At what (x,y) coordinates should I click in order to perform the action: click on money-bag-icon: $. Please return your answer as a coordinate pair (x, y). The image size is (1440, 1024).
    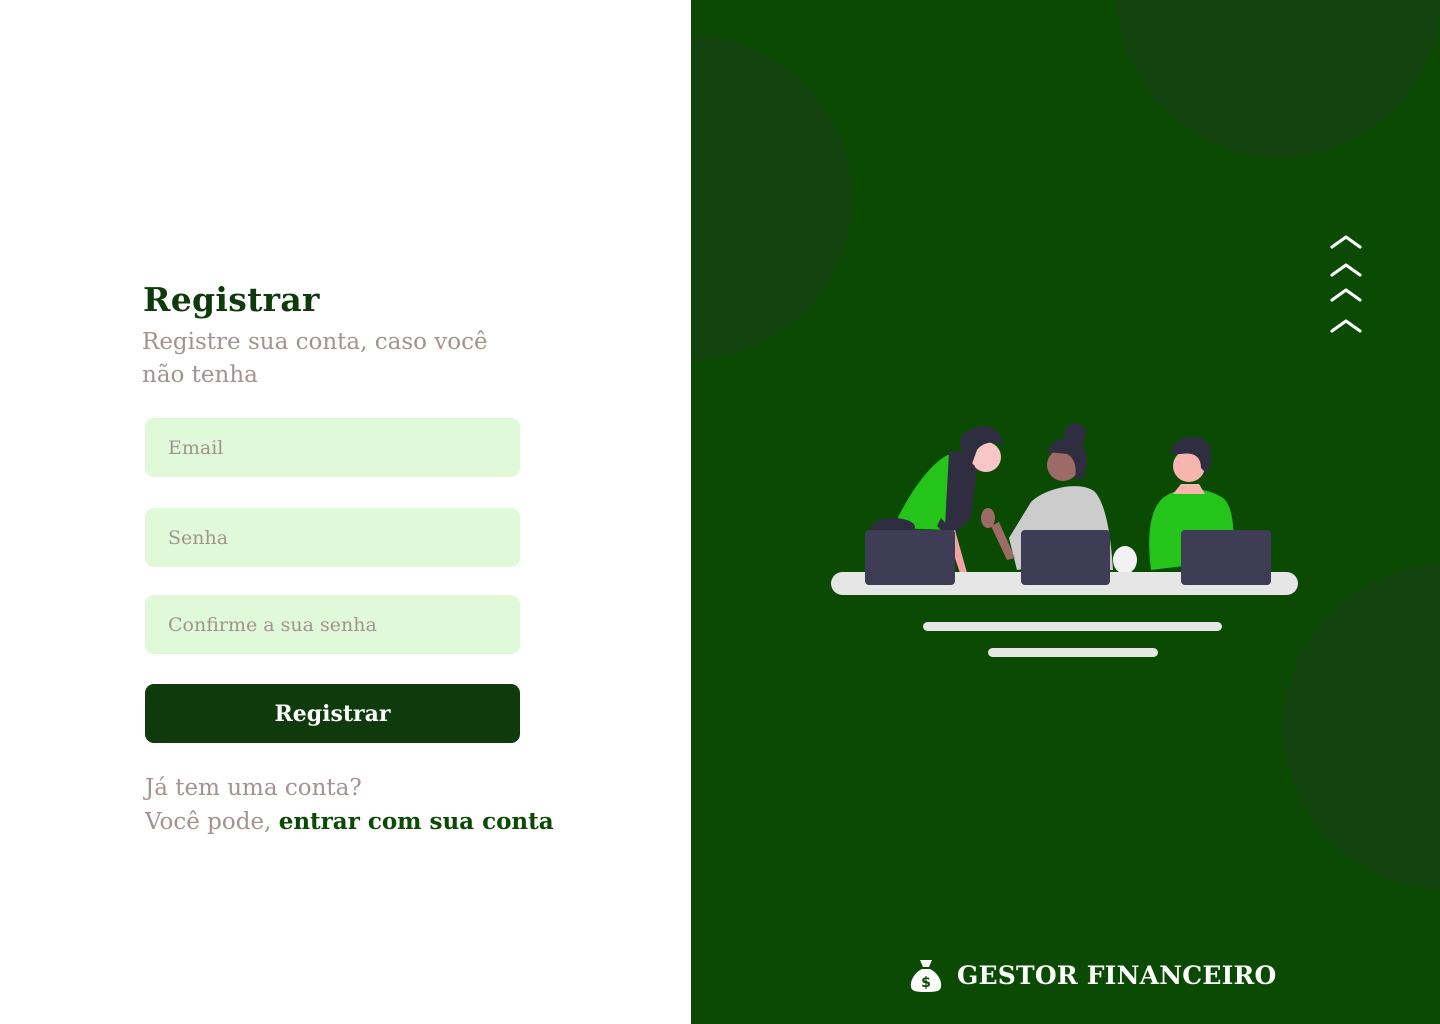
    Looking at the image, I should click on (926, 976).